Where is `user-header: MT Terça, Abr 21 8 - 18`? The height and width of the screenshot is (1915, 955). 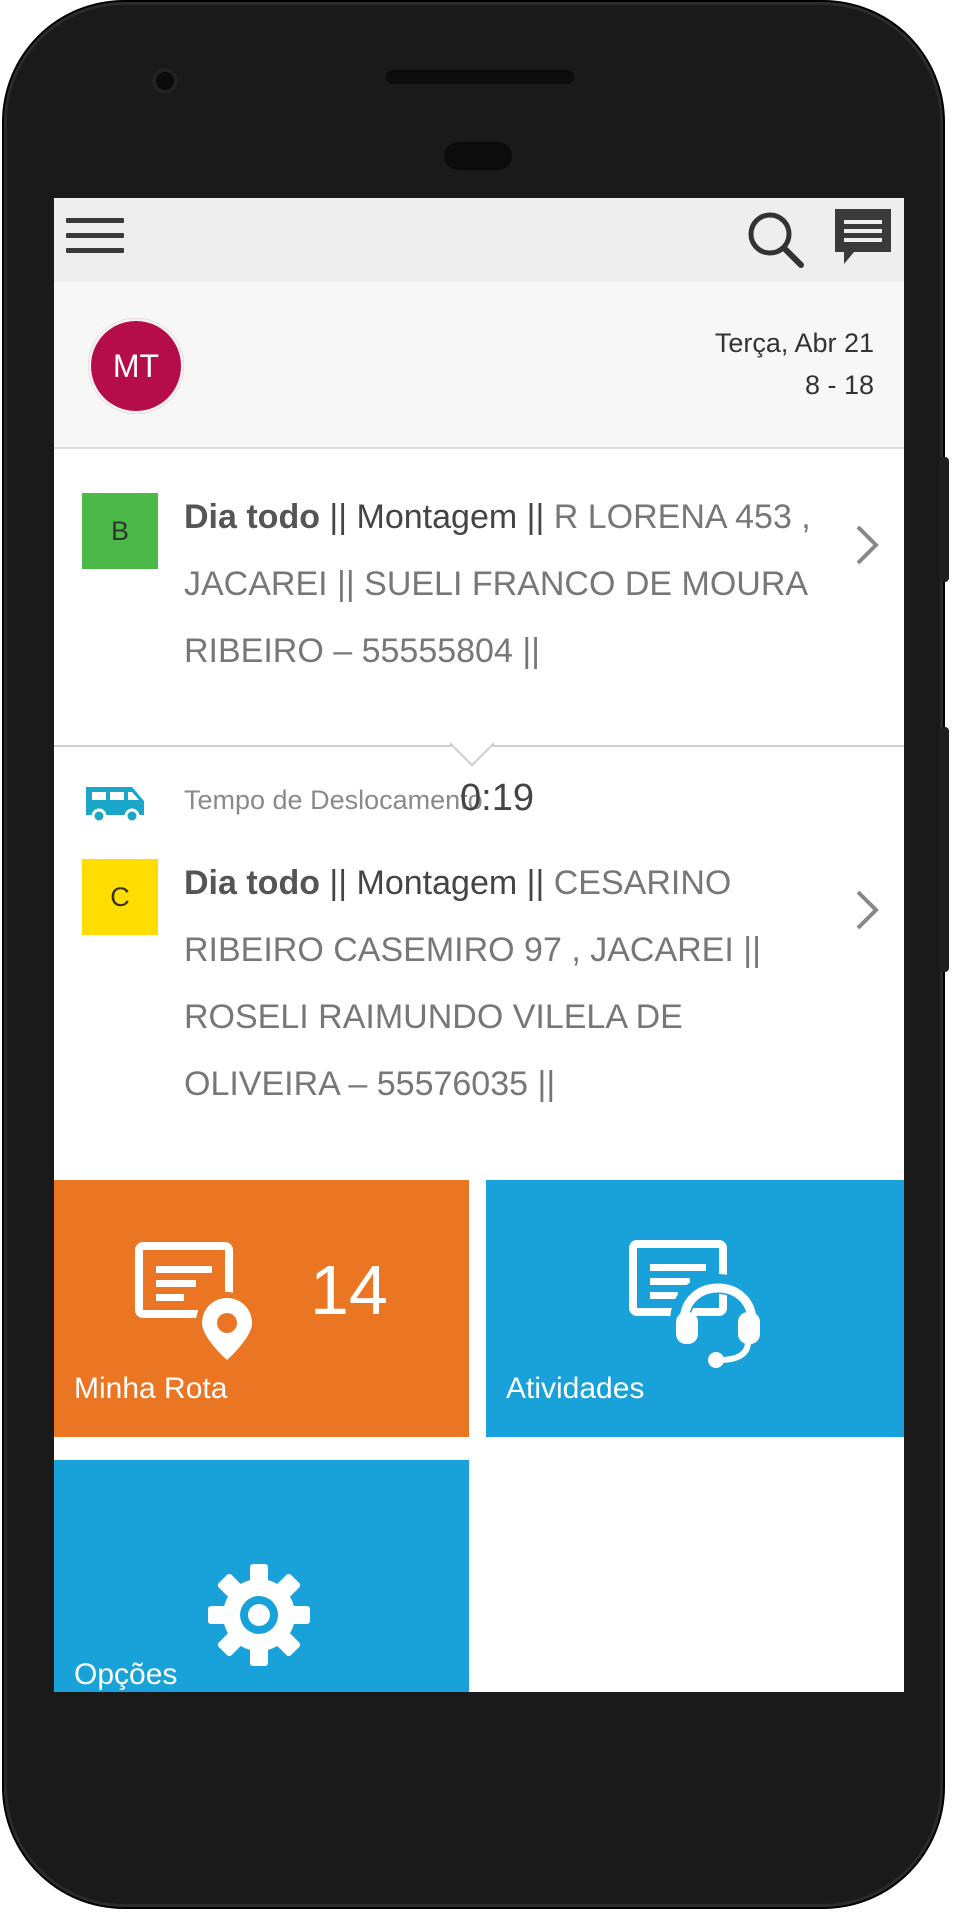
user-header: MT Terça, Abr 21 8 - 18 is located at coordinates (479, 365).